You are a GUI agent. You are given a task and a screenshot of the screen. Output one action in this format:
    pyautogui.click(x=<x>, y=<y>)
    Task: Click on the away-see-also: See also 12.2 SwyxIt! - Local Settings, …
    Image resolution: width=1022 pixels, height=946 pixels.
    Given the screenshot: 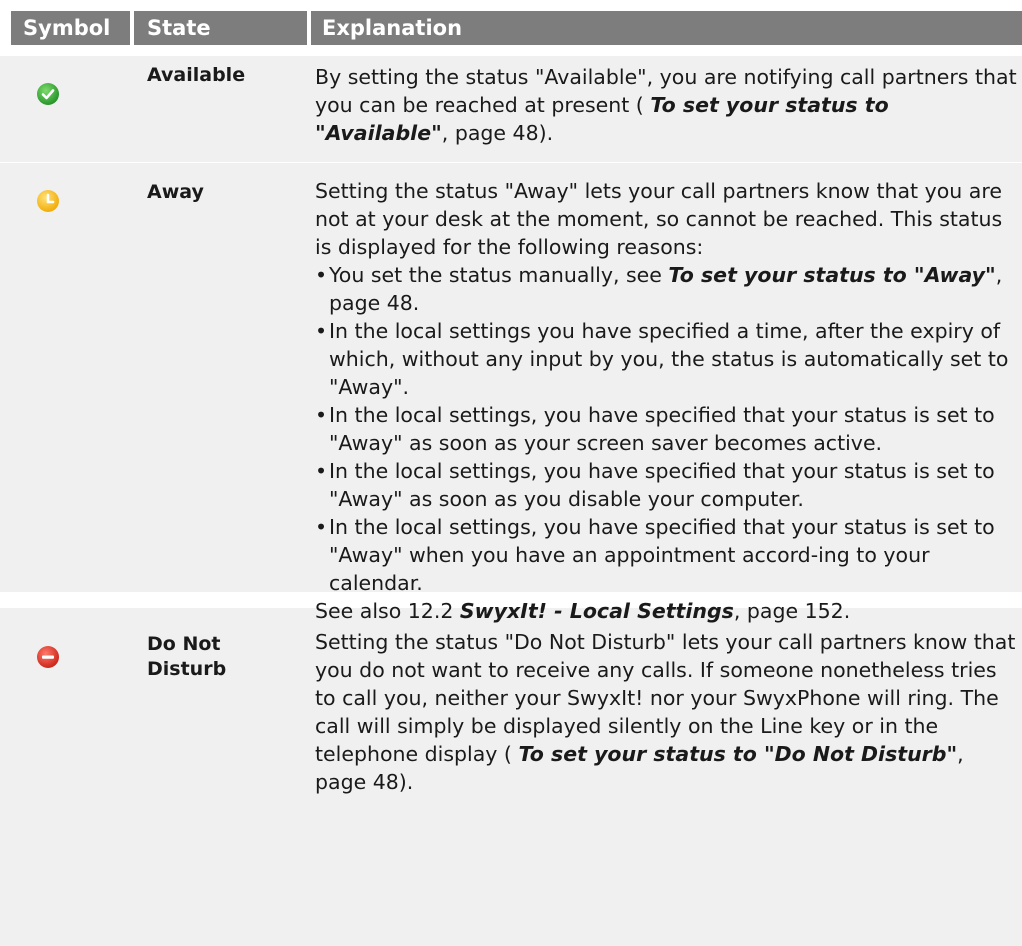 What is the action you would take?
    pyautogui.click(x=583, y=611)
    